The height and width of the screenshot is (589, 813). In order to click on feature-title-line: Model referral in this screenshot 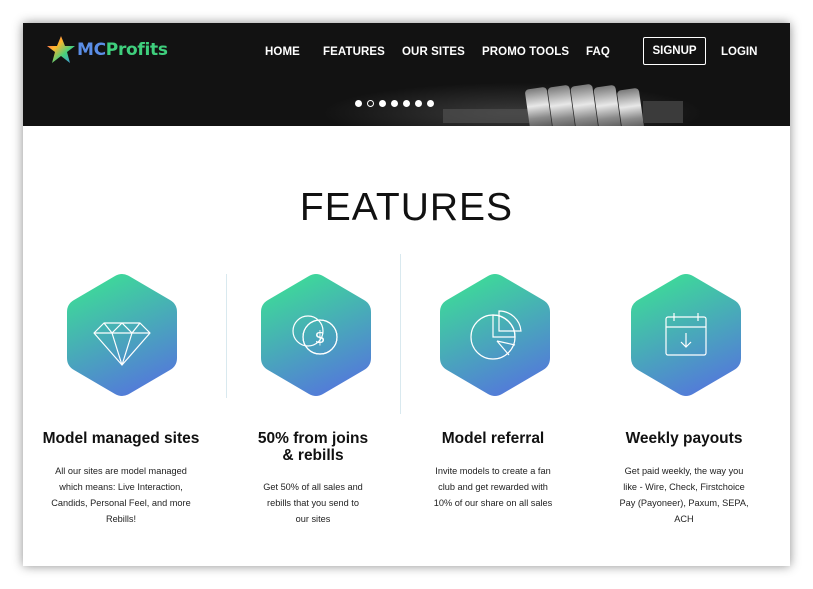, I will do `click(493, 438)`.